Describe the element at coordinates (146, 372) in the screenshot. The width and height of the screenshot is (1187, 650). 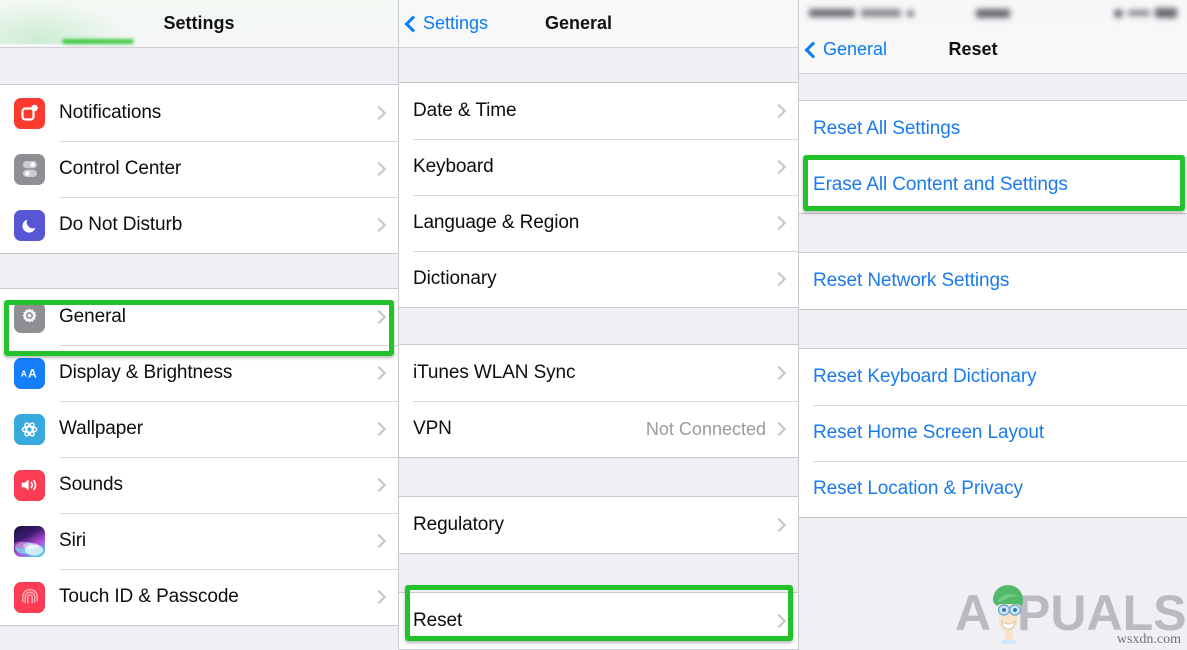
I see `sidebar-item-label: Display & Brightness` at that location.